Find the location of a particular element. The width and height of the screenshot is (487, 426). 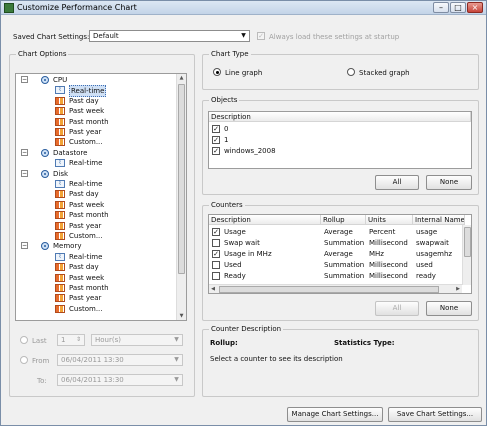

always-load-checkbox: ✓ is located at coordinates (261, 36).